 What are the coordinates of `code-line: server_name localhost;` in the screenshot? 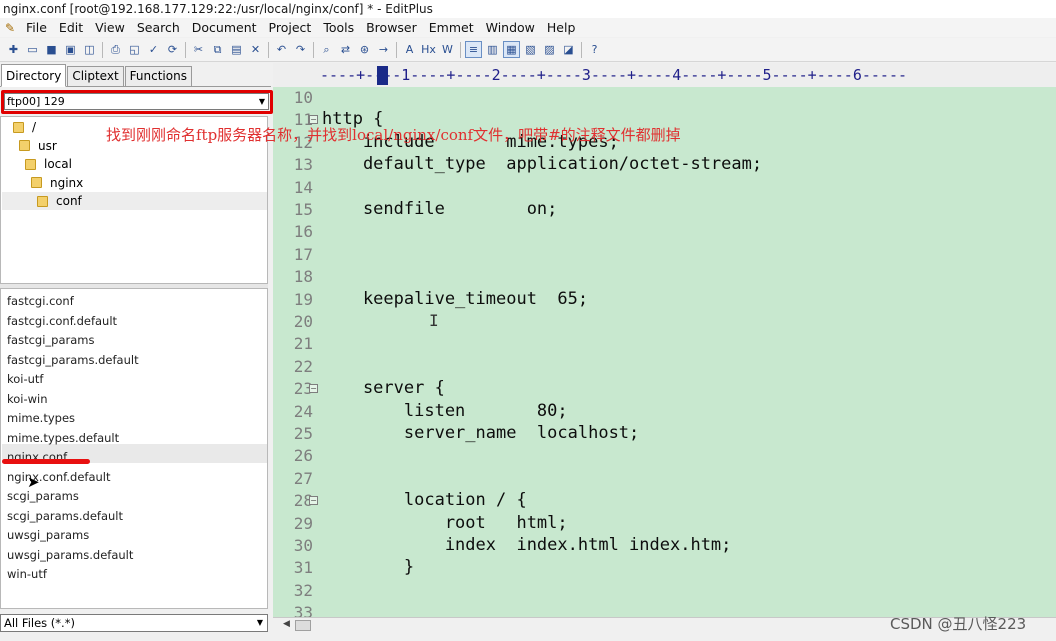 It's located at (480, 433).